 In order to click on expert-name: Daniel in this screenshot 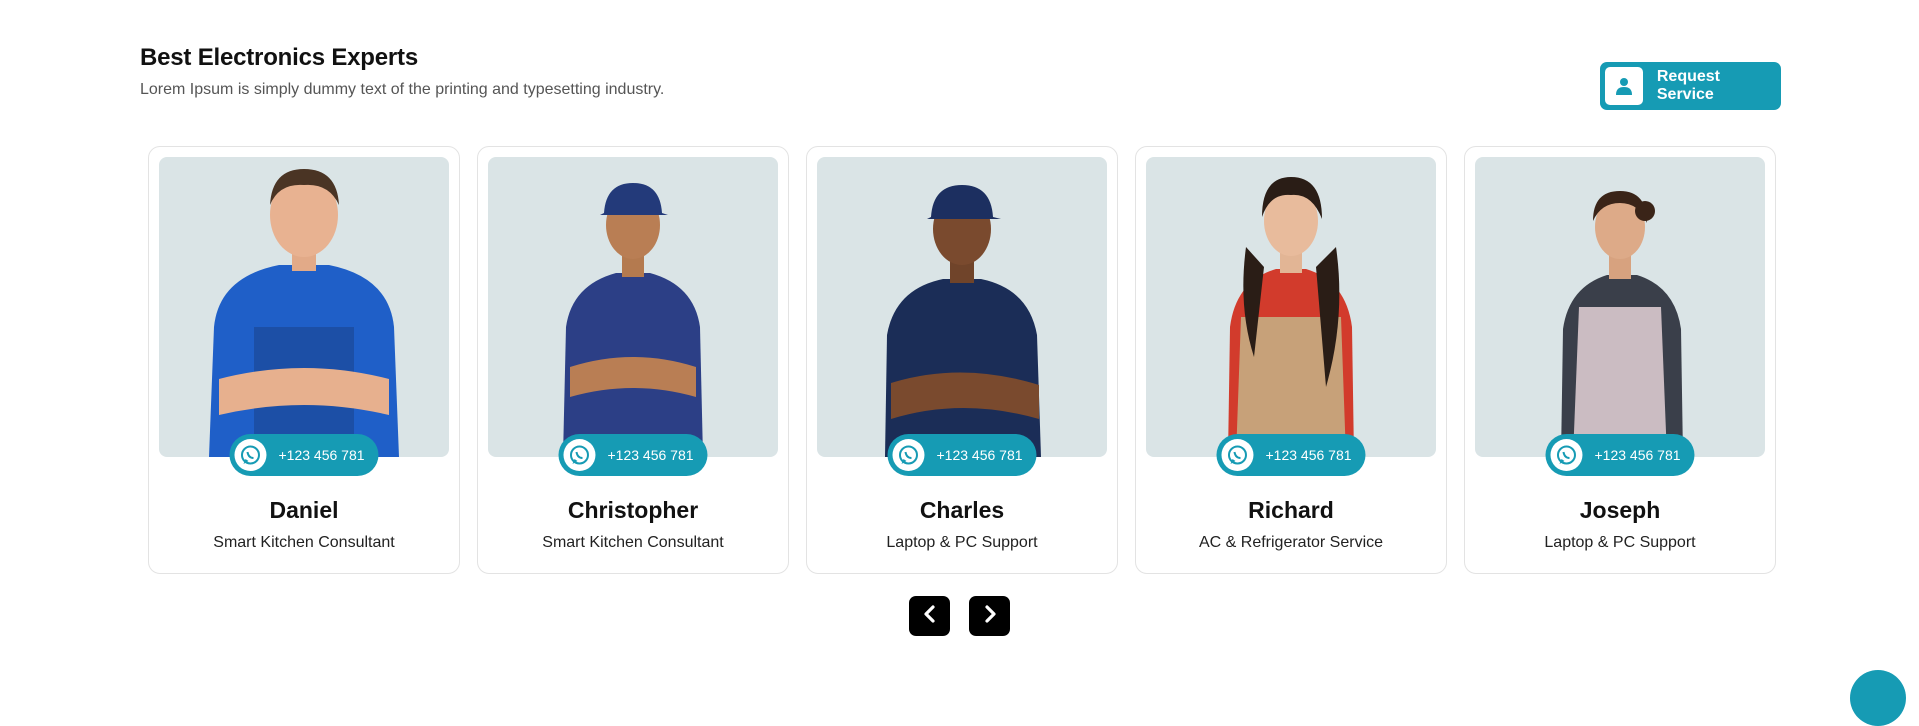, I will do `click(304, 510)`.